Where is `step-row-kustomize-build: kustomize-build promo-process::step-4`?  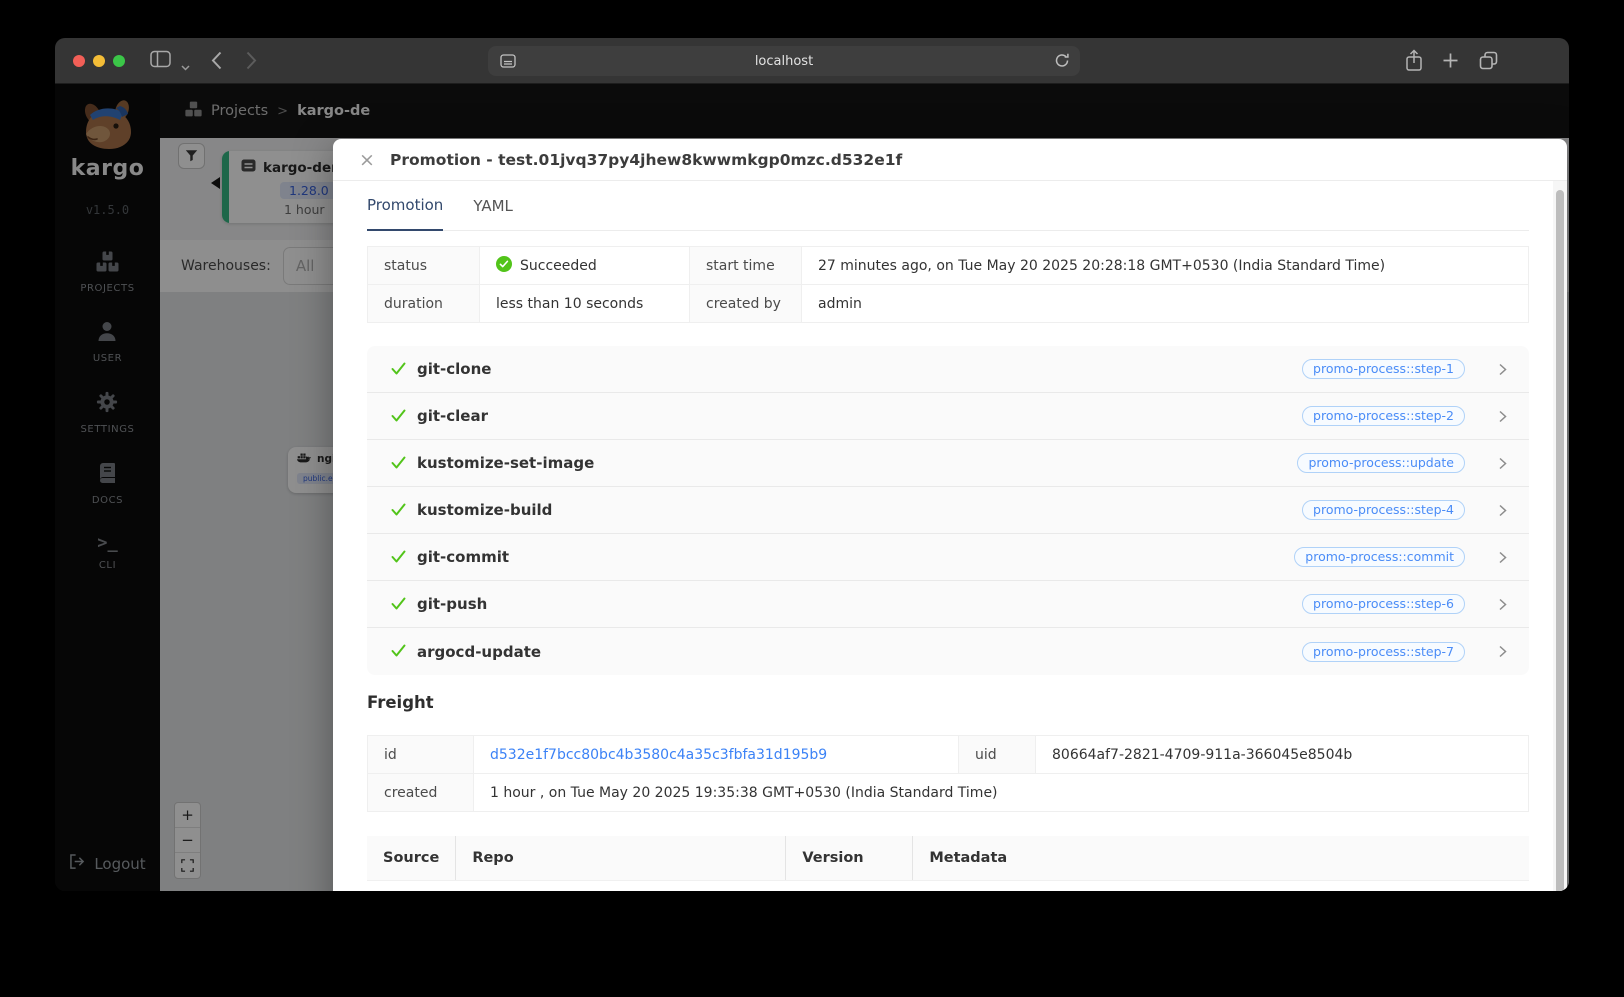
step-row-kustomize-build: kustomize-build promo-process::step-4 is located at coordinates (948, 510).